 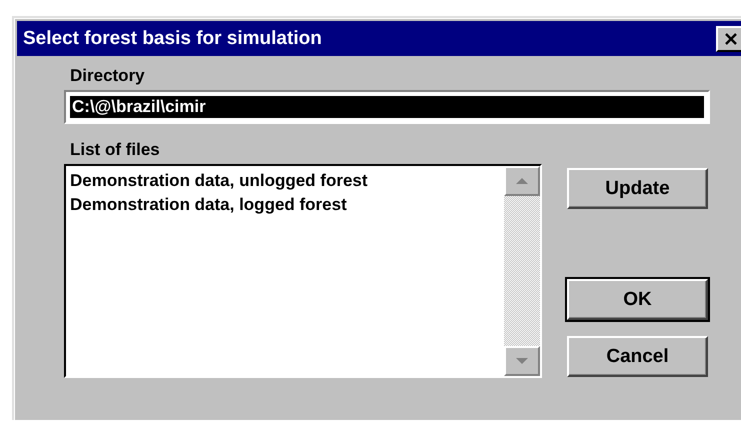 I want to click on directory-field: C:\@\brazil\cimir, so click(x=387, y=107).